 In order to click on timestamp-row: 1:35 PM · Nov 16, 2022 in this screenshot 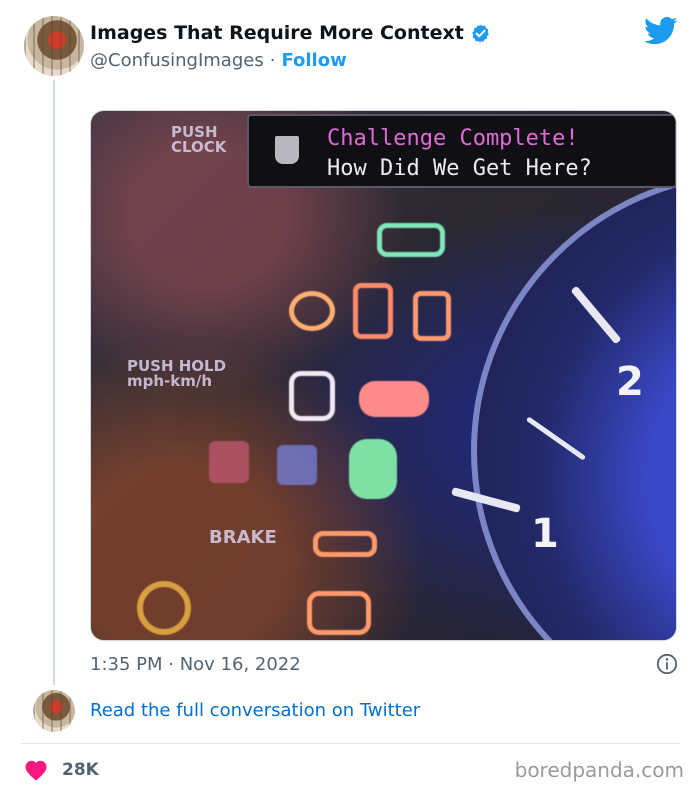, I will do `click(384, 664)`.